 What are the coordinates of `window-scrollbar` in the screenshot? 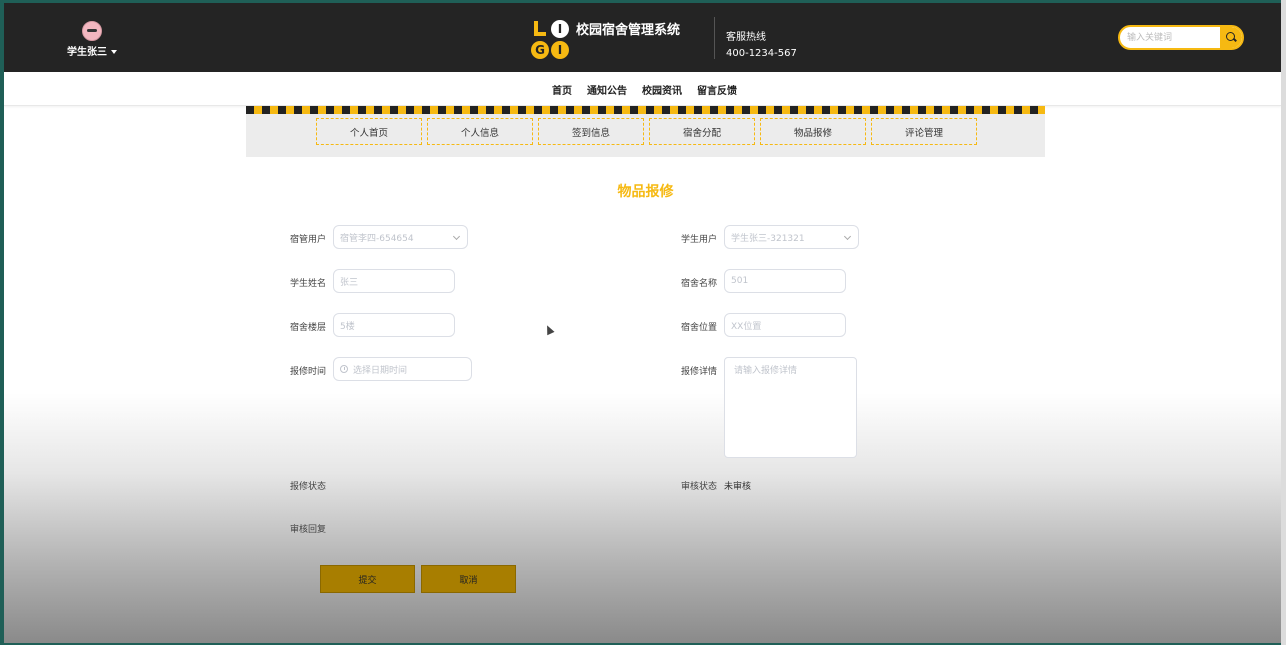 It's located at (1283, 322).